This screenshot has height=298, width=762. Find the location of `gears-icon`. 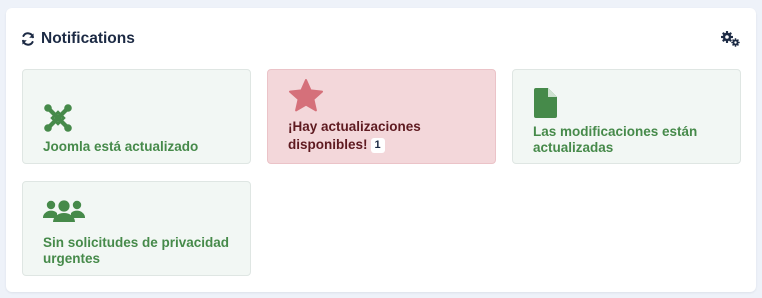

gears-icon is located at coordinates (731, 39).